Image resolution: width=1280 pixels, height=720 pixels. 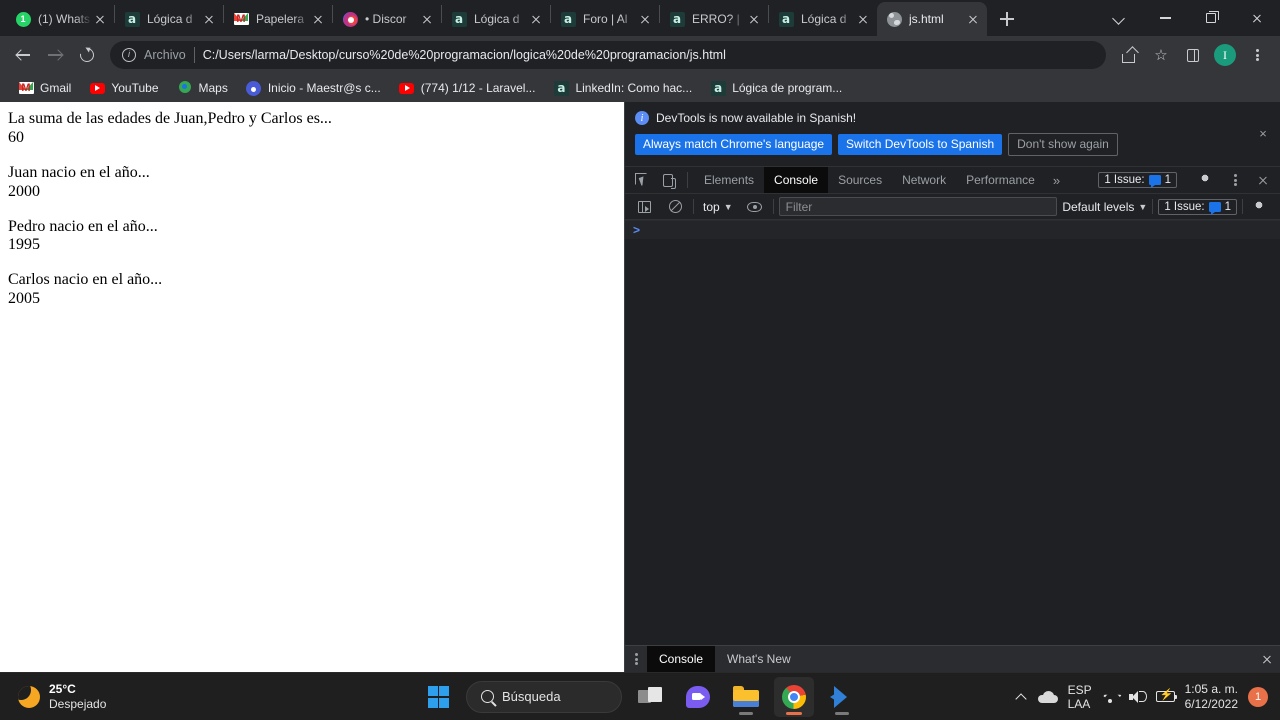 What do you see at coordinates (681, 659) in the screenshot?
I see `drawer-tab-console: Console` at bounding box center [681, 659].